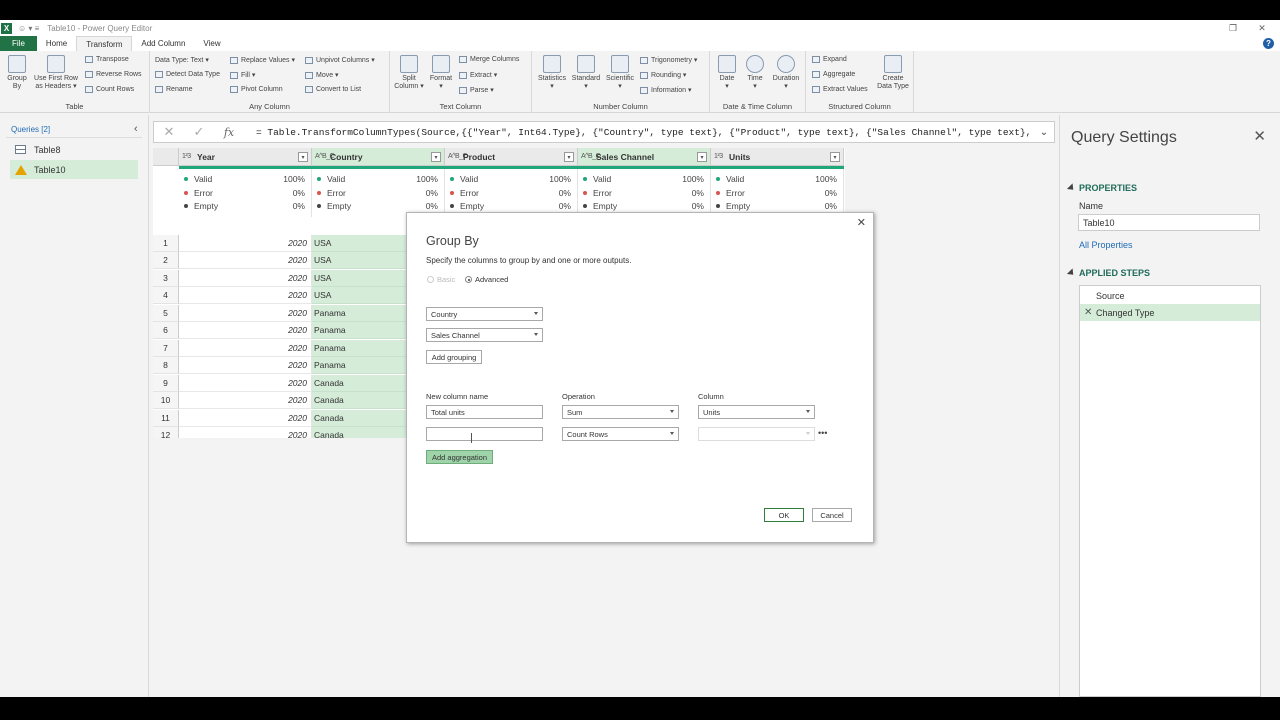  I want to click on rounding-button: Rounding ▾, so click(663, 75).